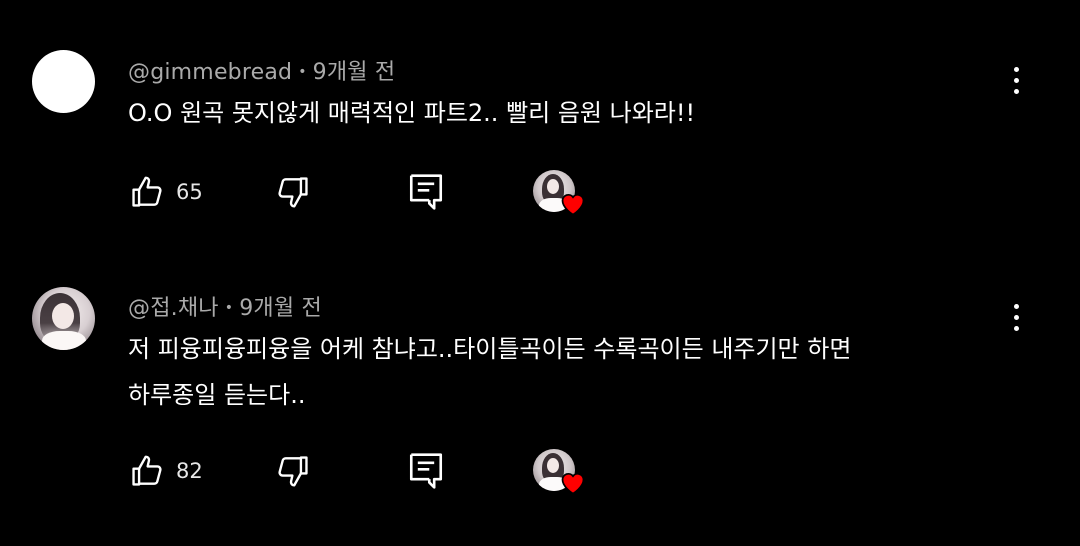 The height and width of the screenshot is (546, 1080). I want to click on comment-meta: @접.채나 • 9개월 전, so click(225, 306).